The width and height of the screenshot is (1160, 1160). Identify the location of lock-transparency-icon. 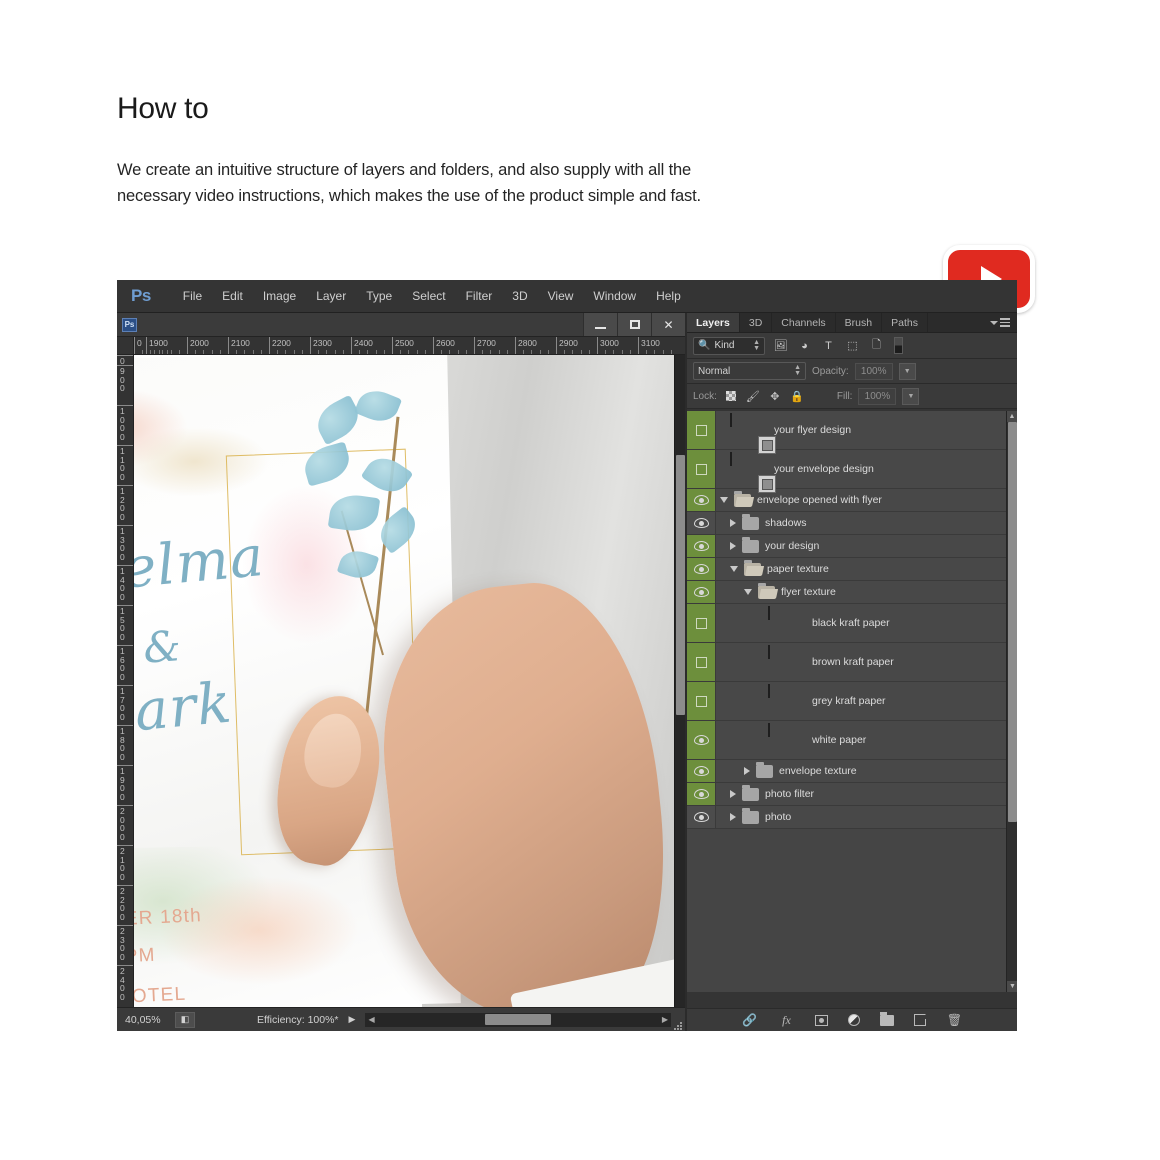
(731, 396).